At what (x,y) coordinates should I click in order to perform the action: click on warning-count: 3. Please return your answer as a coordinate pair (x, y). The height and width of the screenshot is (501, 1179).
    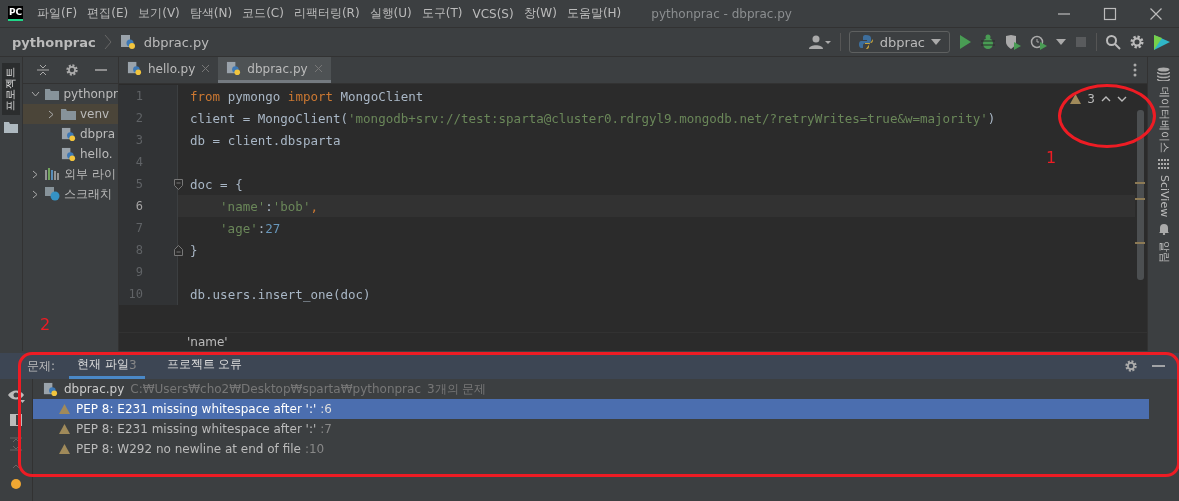
    Looking at the image, I should click on (1091, 99).